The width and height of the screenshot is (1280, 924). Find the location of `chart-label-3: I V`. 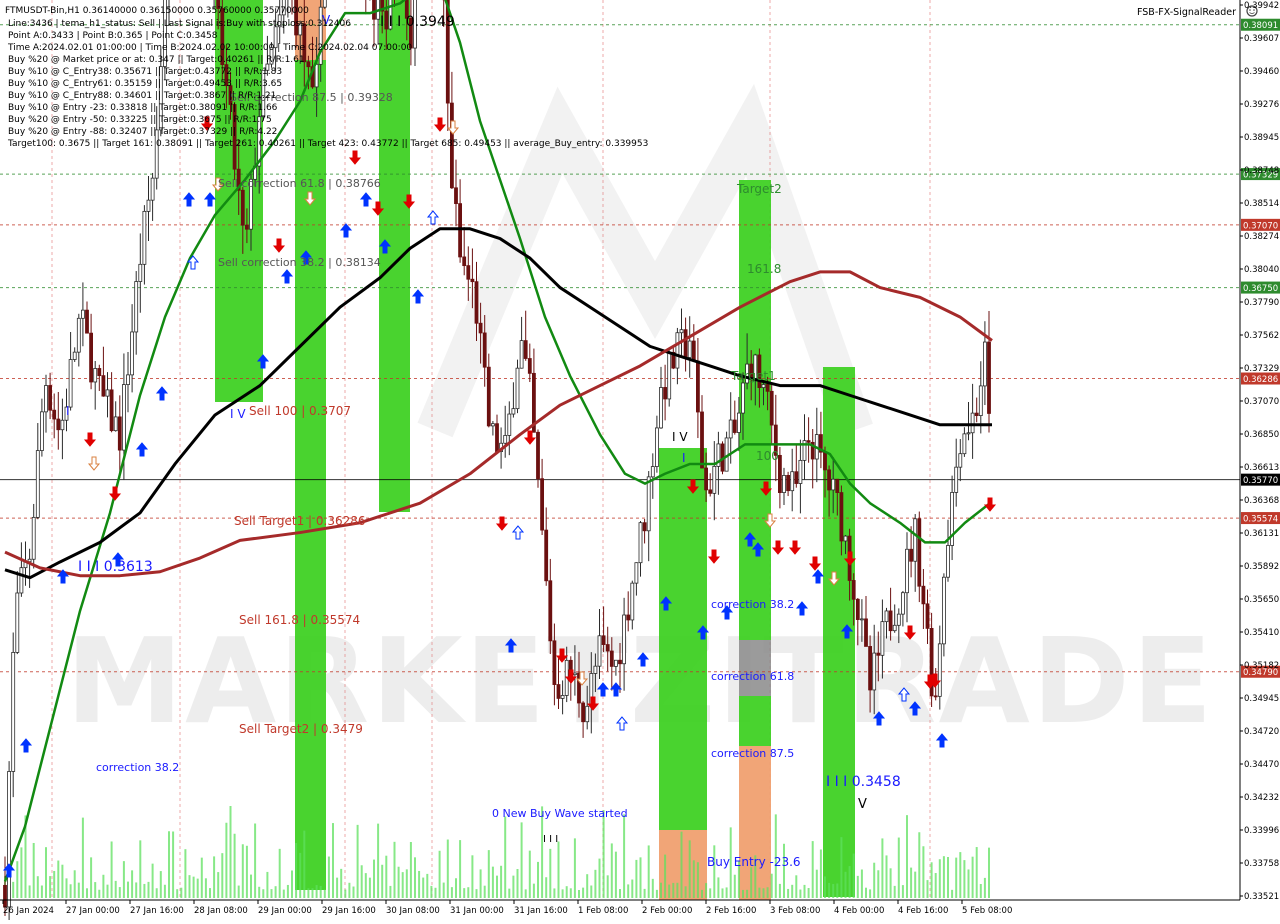

chart-label-3: I V is located at coordinates (680, 437).